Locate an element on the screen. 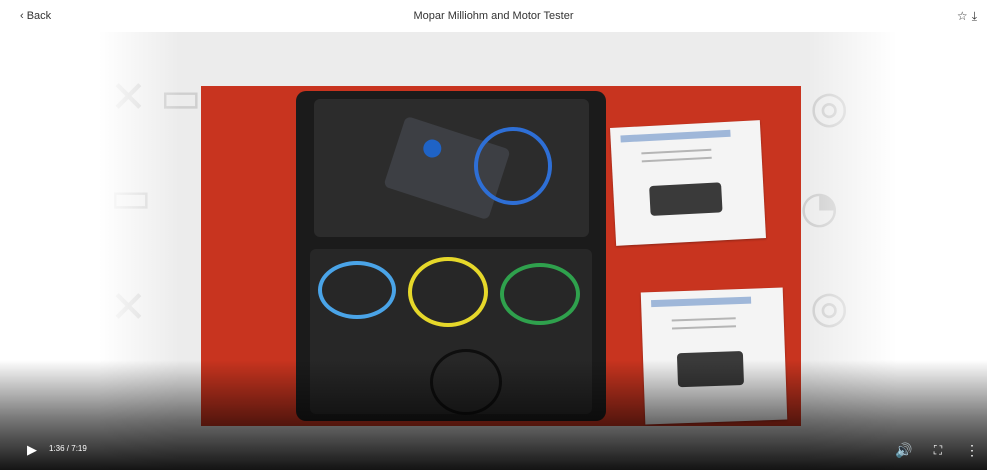 This screenshot has width=987, height=470. case-lid is located at coordinates (451, 168).